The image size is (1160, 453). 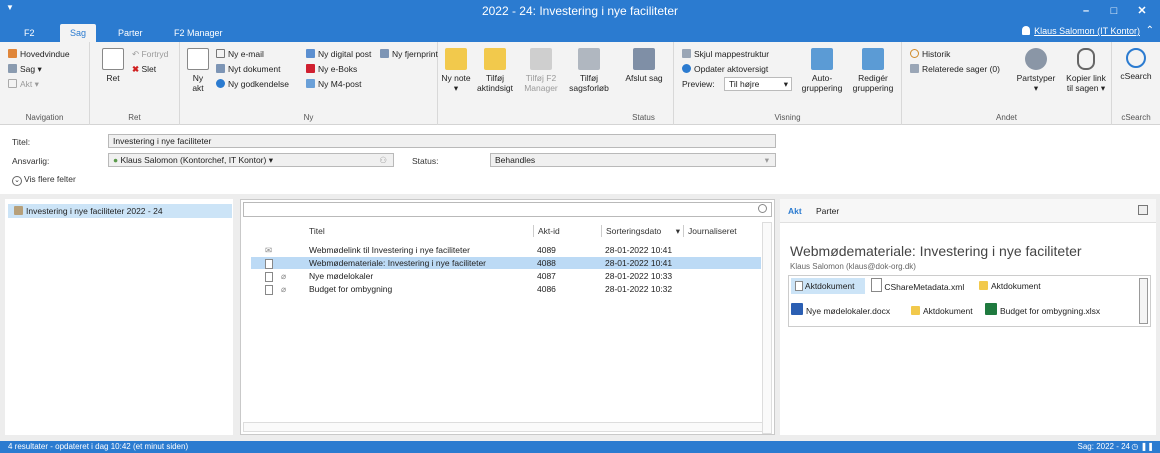 I want to click on afslut-sag-button: Afslut sag, so click(x=644, y=65).